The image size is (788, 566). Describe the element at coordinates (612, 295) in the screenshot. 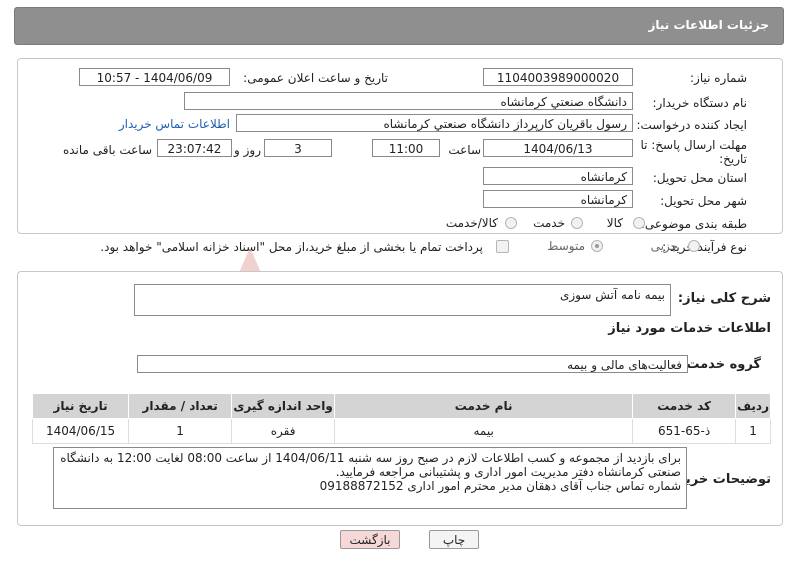

I see `summary-value: بیمه نامه آتش سوزی` at that location.